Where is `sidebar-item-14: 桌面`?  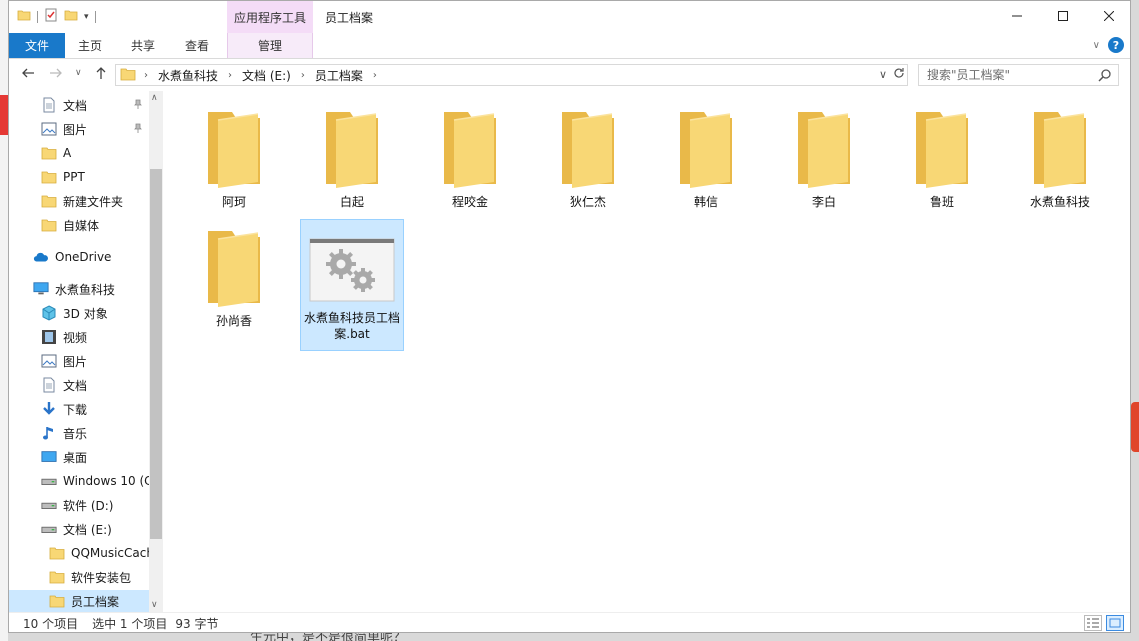 sidebar-item-14: 桌面 is located at coordinates (79, 457).